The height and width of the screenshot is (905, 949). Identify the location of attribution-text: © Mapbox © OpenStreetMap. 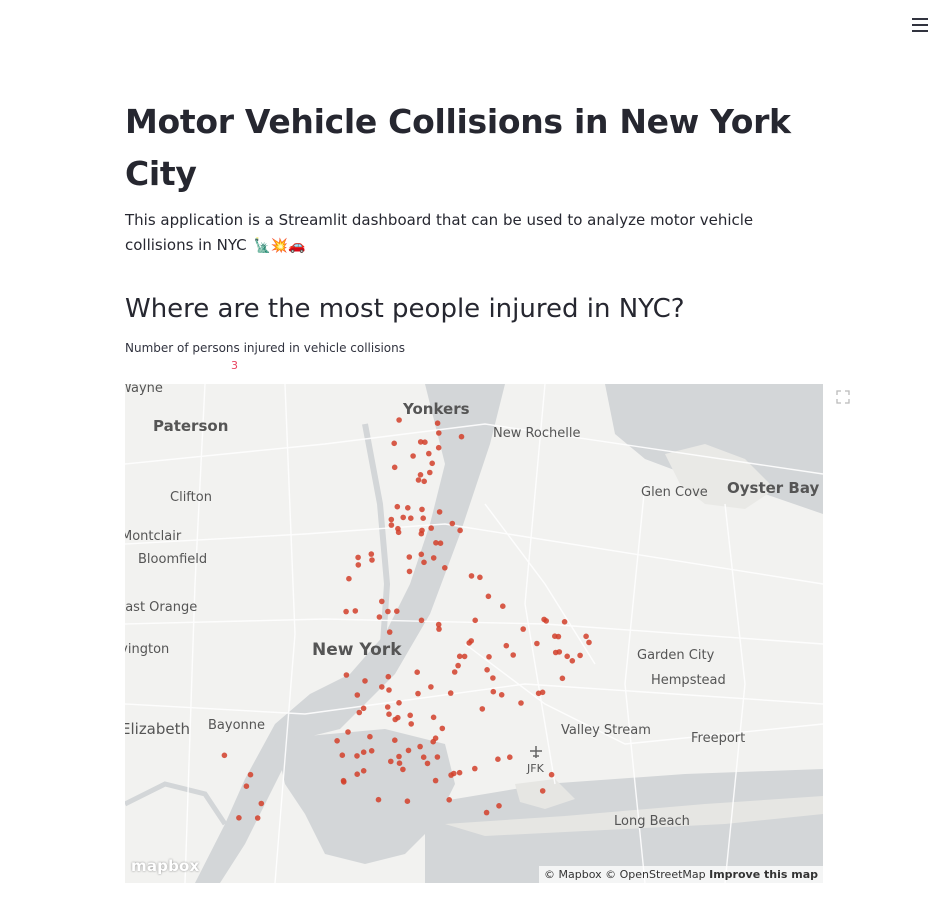
(625, 874).